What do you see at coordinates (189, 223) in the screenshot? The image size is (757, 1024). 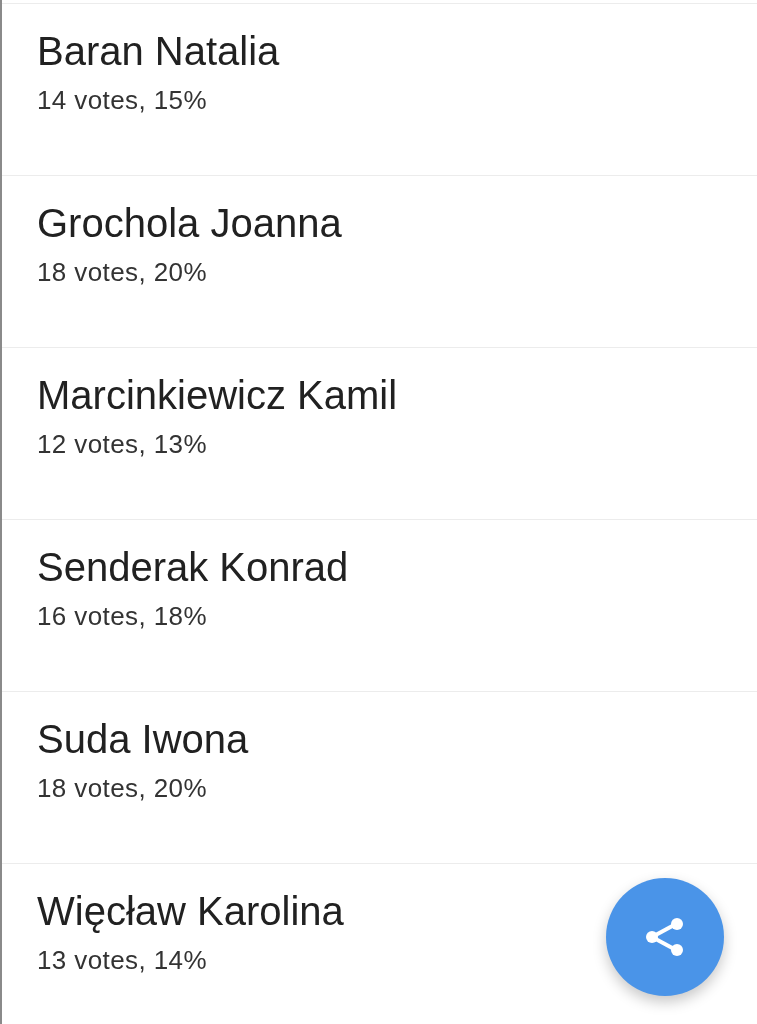 I see `candidate-name: Grochola Joanna` at bounding box center [189, 223].